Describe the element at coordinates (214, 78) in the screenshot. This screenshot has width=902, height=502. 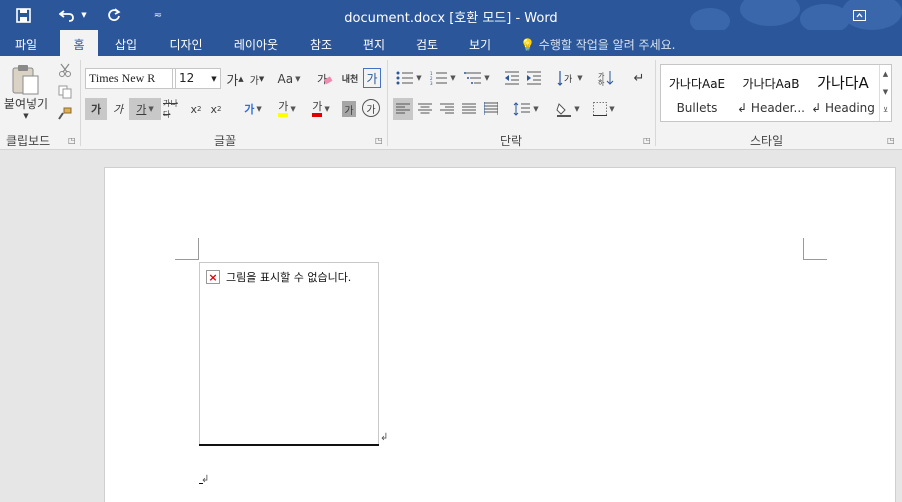
I see `font-size-dropdown-icon: ▼` at that location.